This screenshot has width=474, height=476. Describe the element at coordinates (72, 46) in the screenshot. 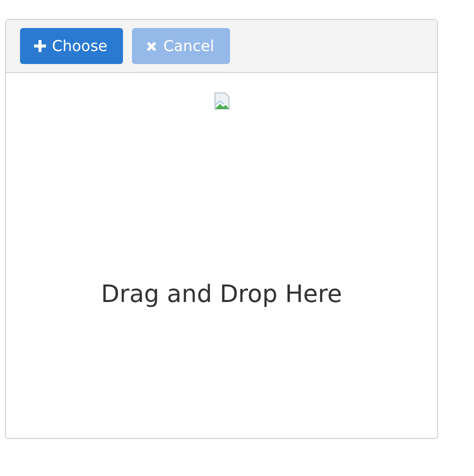

I see `choose-button: Choose` at that location.